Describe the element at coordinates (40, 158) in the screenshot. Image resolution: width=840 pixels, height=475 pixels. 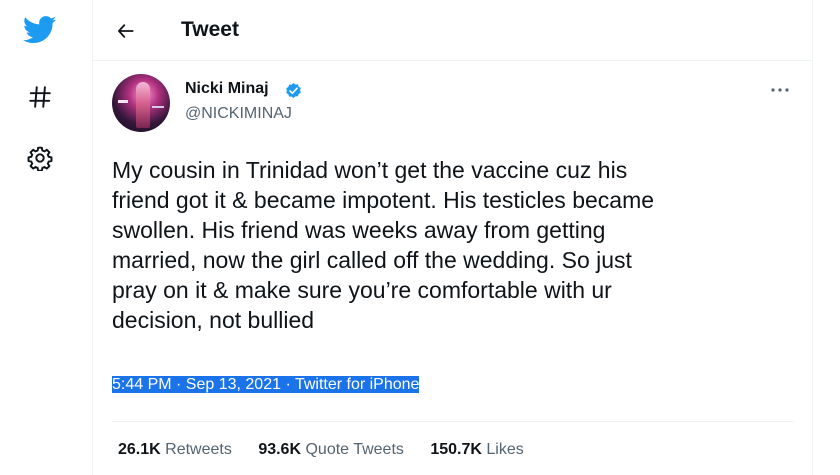
I see `gear-icon` at that location.